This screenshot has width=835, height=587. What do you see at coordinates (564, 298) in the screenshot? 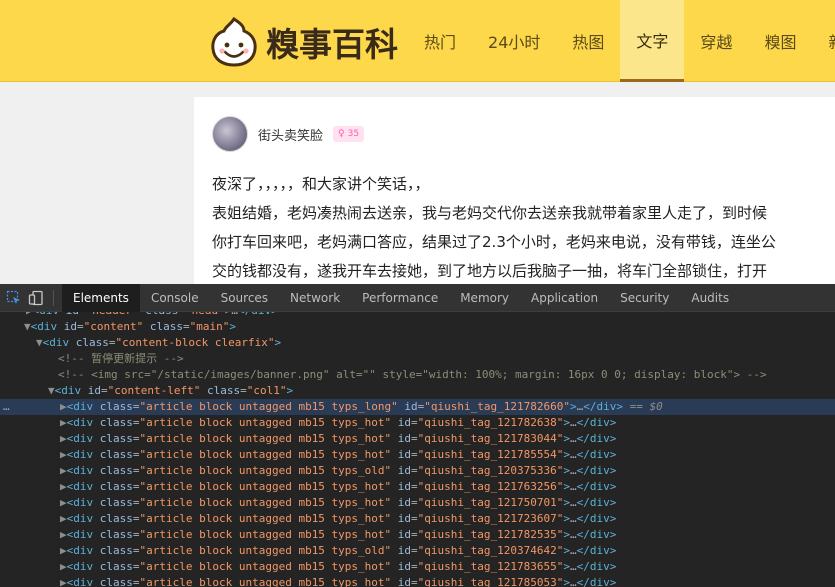
I see `tab-application: Application` at bounding box center [564, 298].